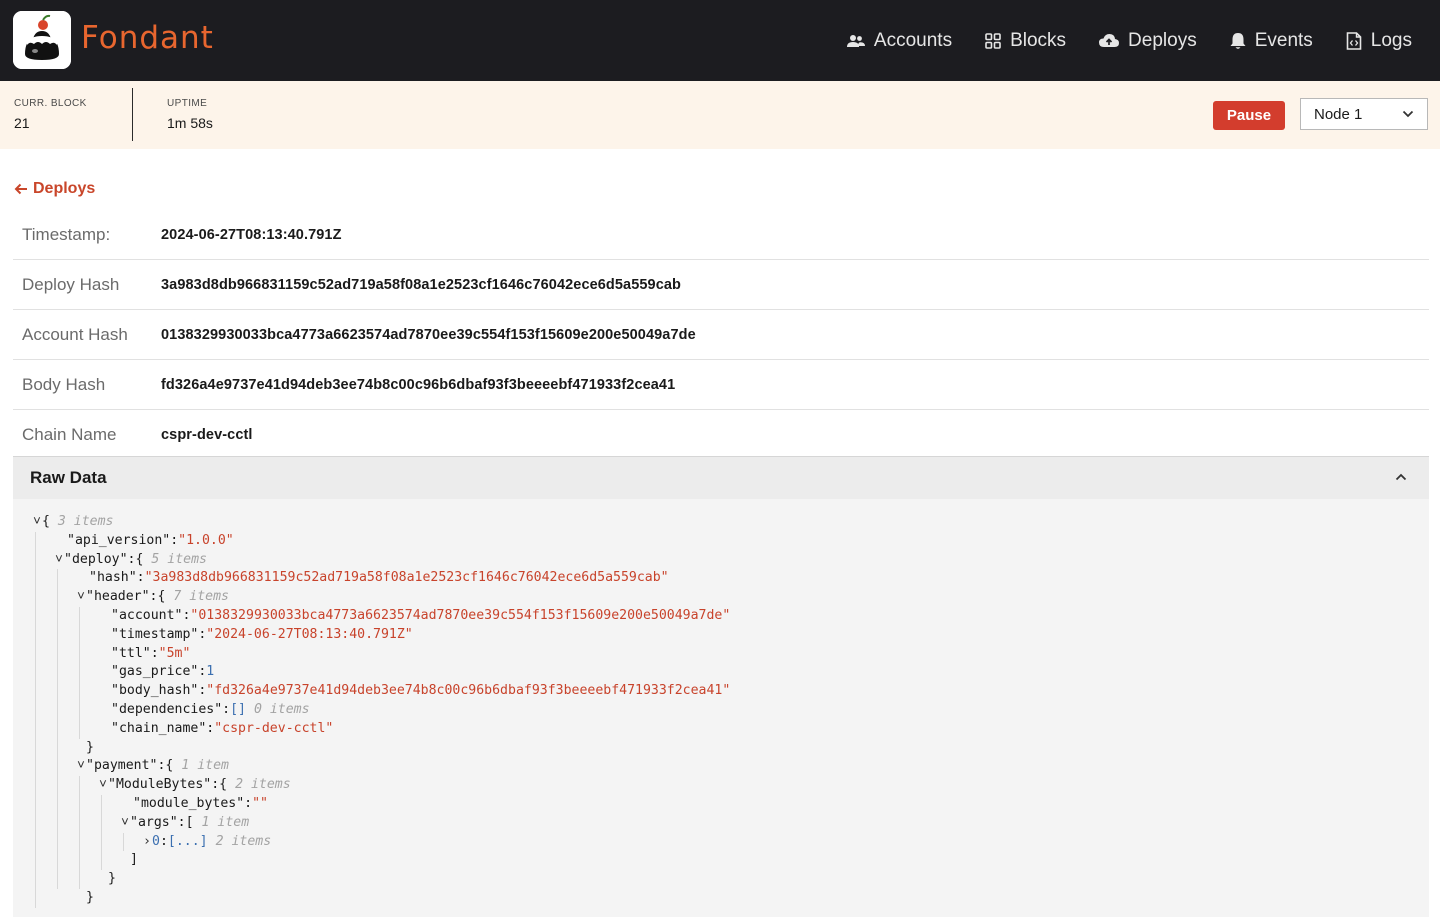 The image size is (1440, 917). What do you see at coordinates (155, 691) in the screenshot?
I see `json-key: "body_hash"` at bounding box center [155, 691].